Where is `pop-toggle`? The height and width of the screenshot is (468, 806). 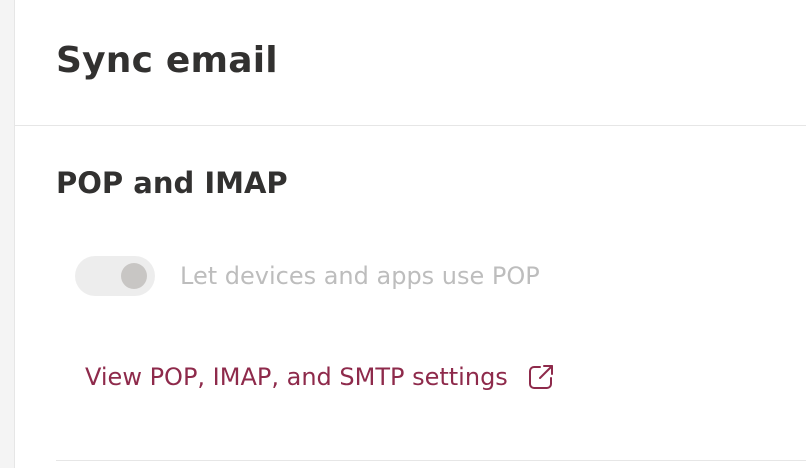 pop-toggle is located at coordinates (115, 276).